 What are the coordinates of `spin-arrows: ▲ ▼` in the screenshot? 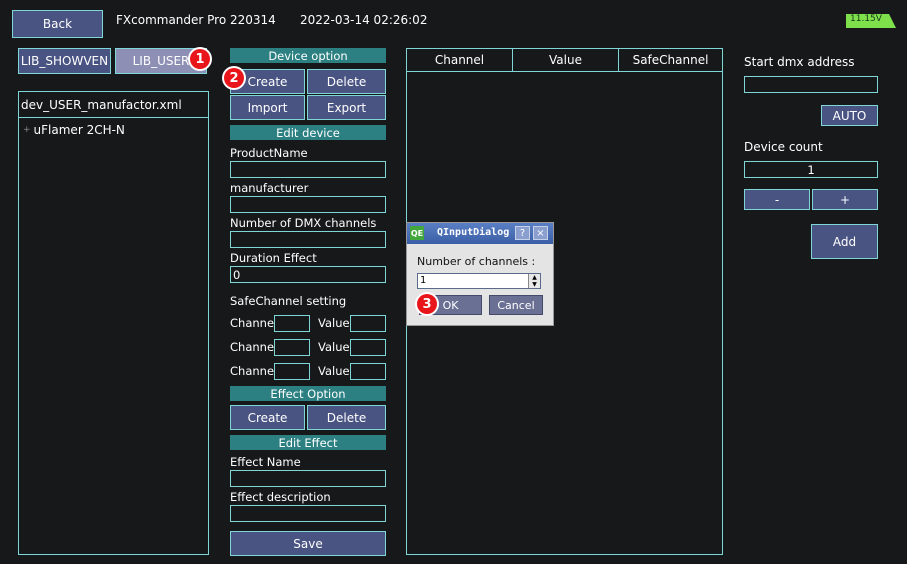 It's located at (534, 281).